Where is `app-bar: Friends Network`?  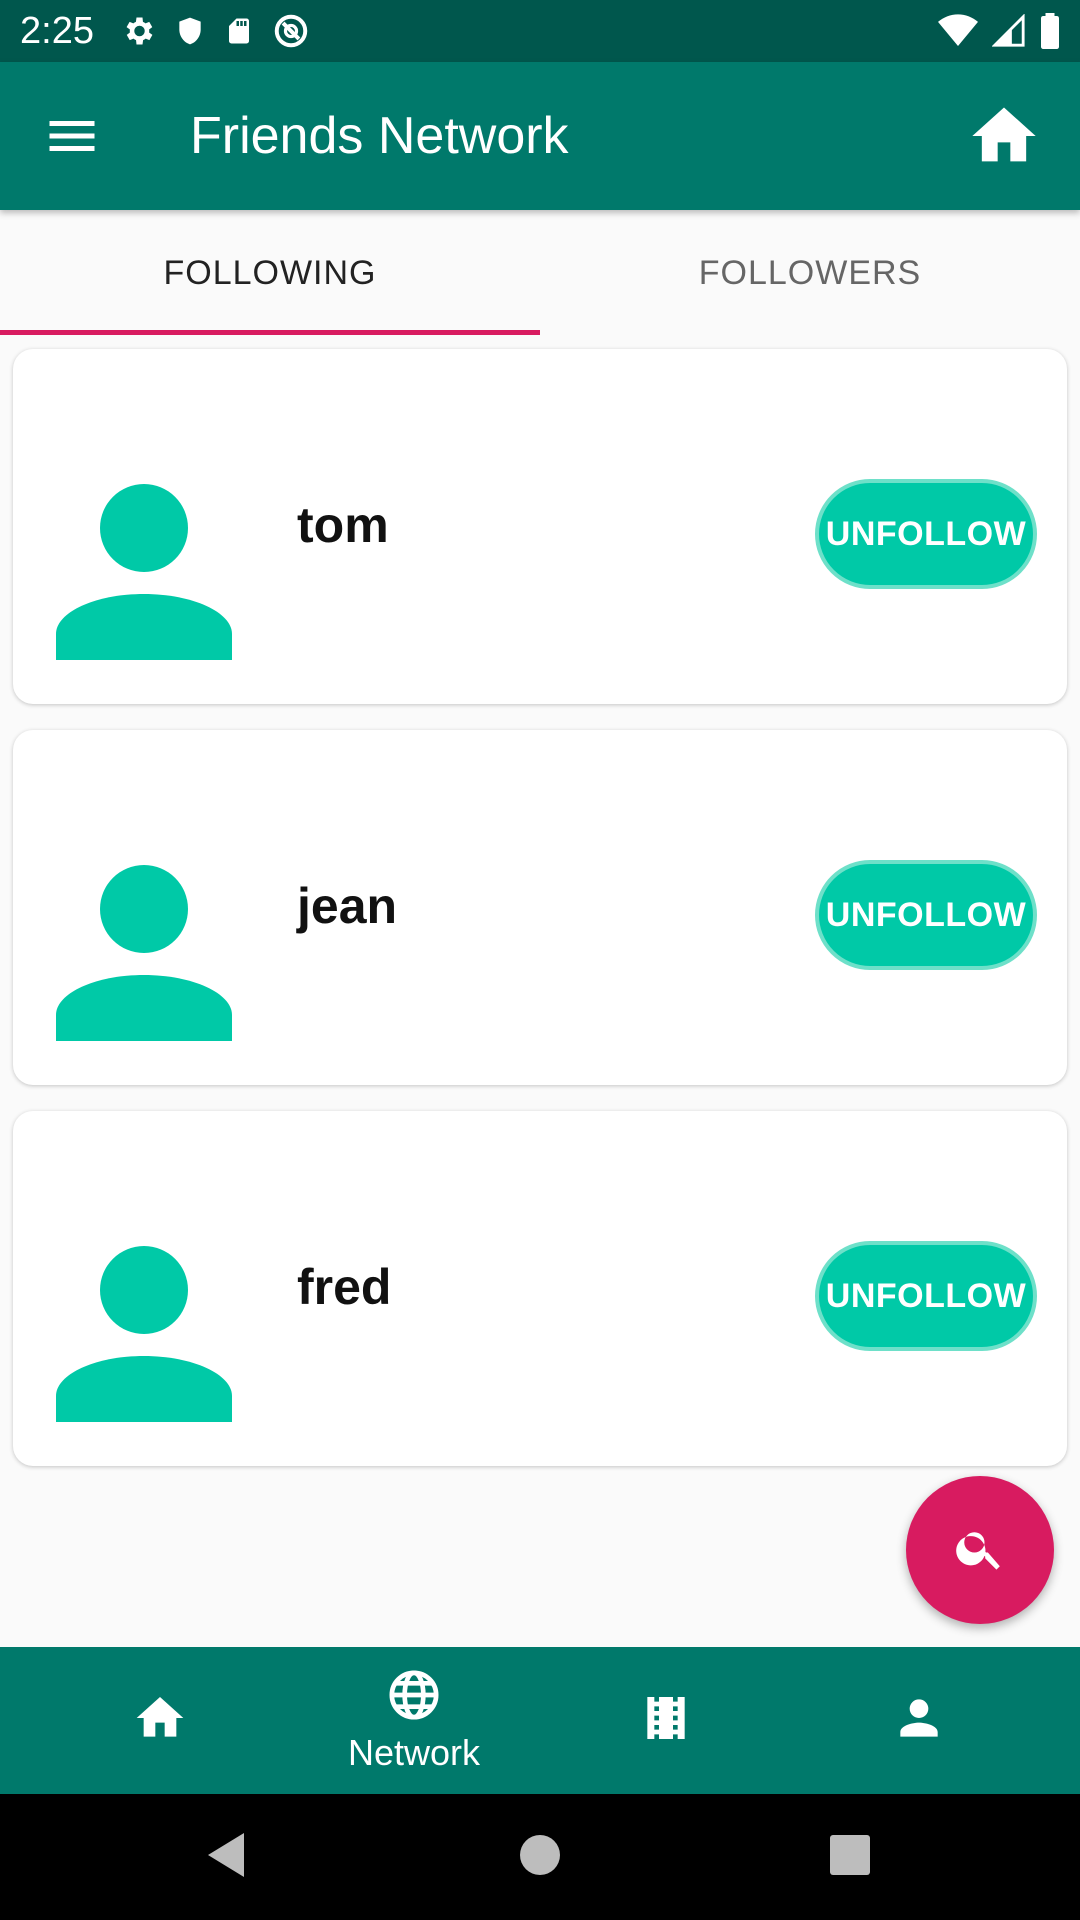
app-bar: Friends Network is located at coordinates (540, 136).